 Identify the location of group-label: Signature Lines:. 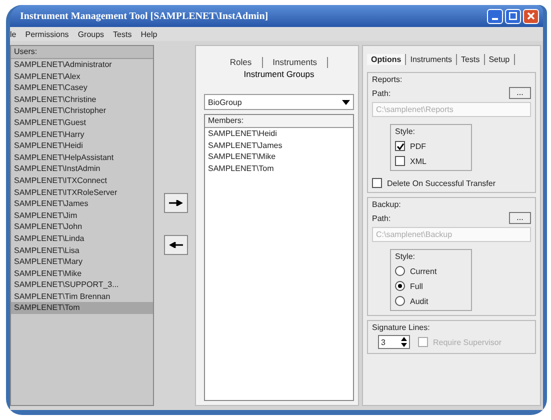
(401, 327).